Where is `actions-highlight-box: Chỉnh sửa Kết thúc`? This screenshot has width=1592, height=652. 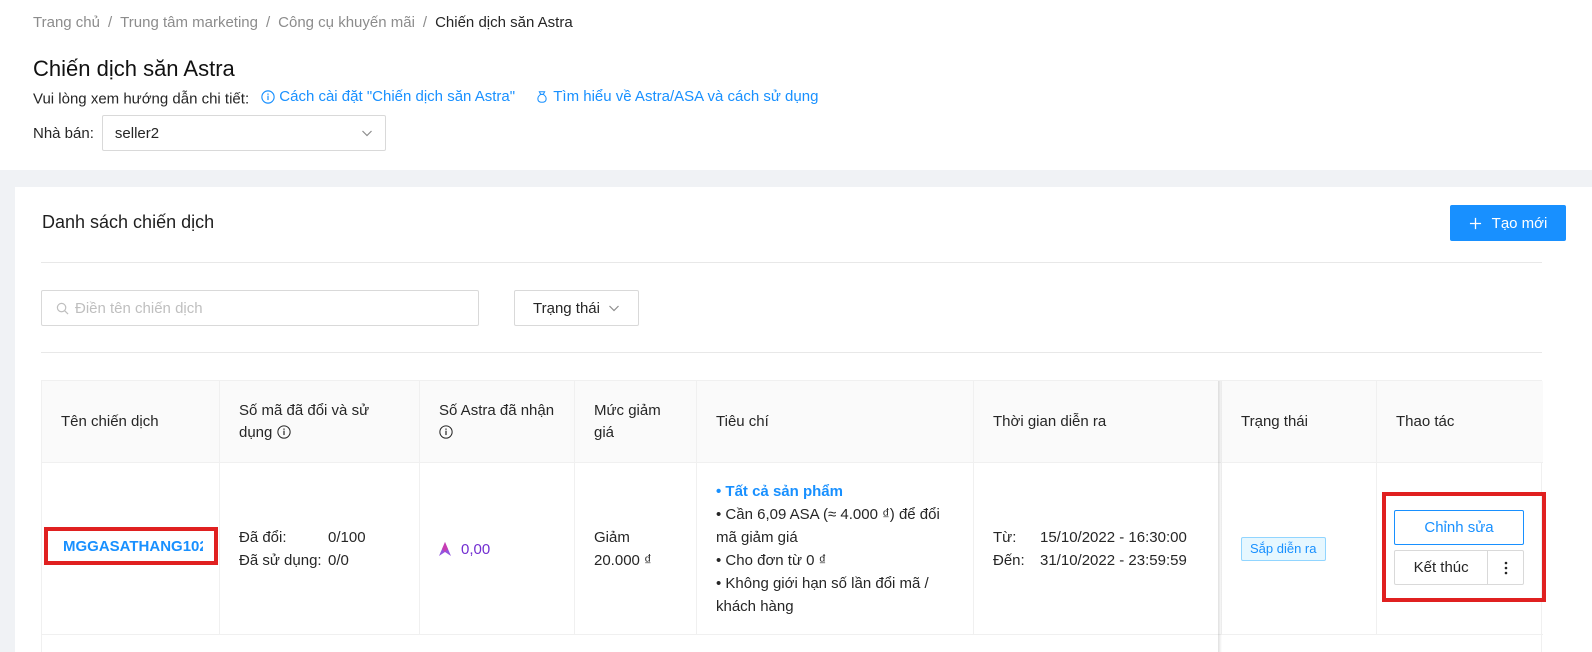
actions-highlight-box: Chỉnh sửa Kết thúc is located at coordinates (1464, 547).